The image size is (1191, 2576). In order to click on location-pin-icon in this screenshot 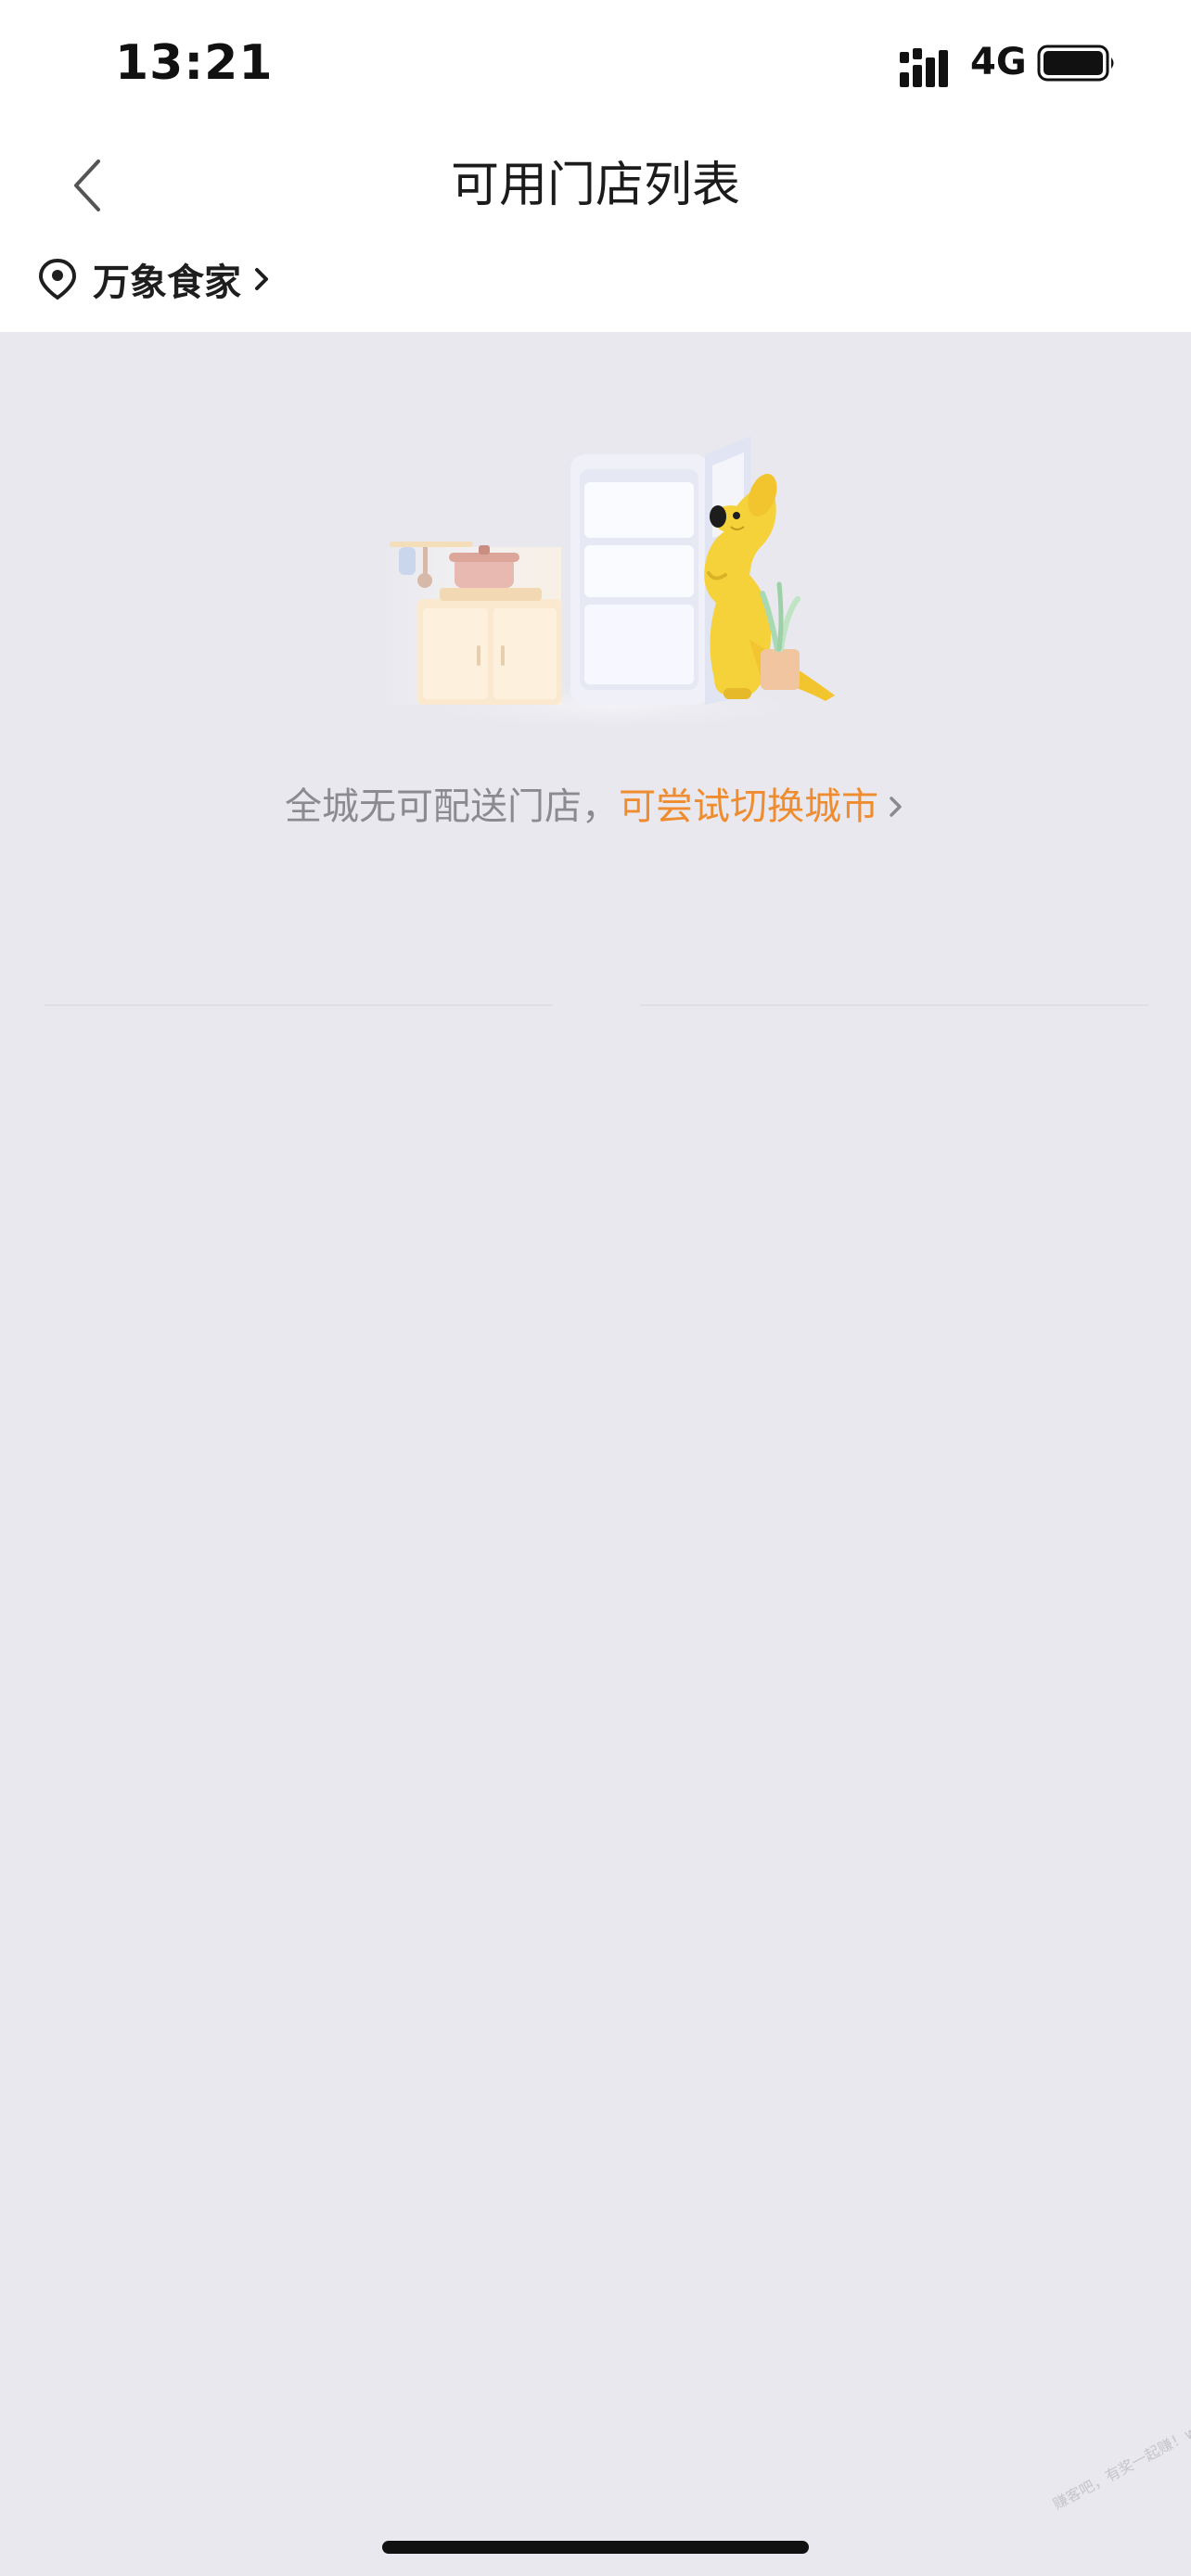, I will do `click(57, 279)`.